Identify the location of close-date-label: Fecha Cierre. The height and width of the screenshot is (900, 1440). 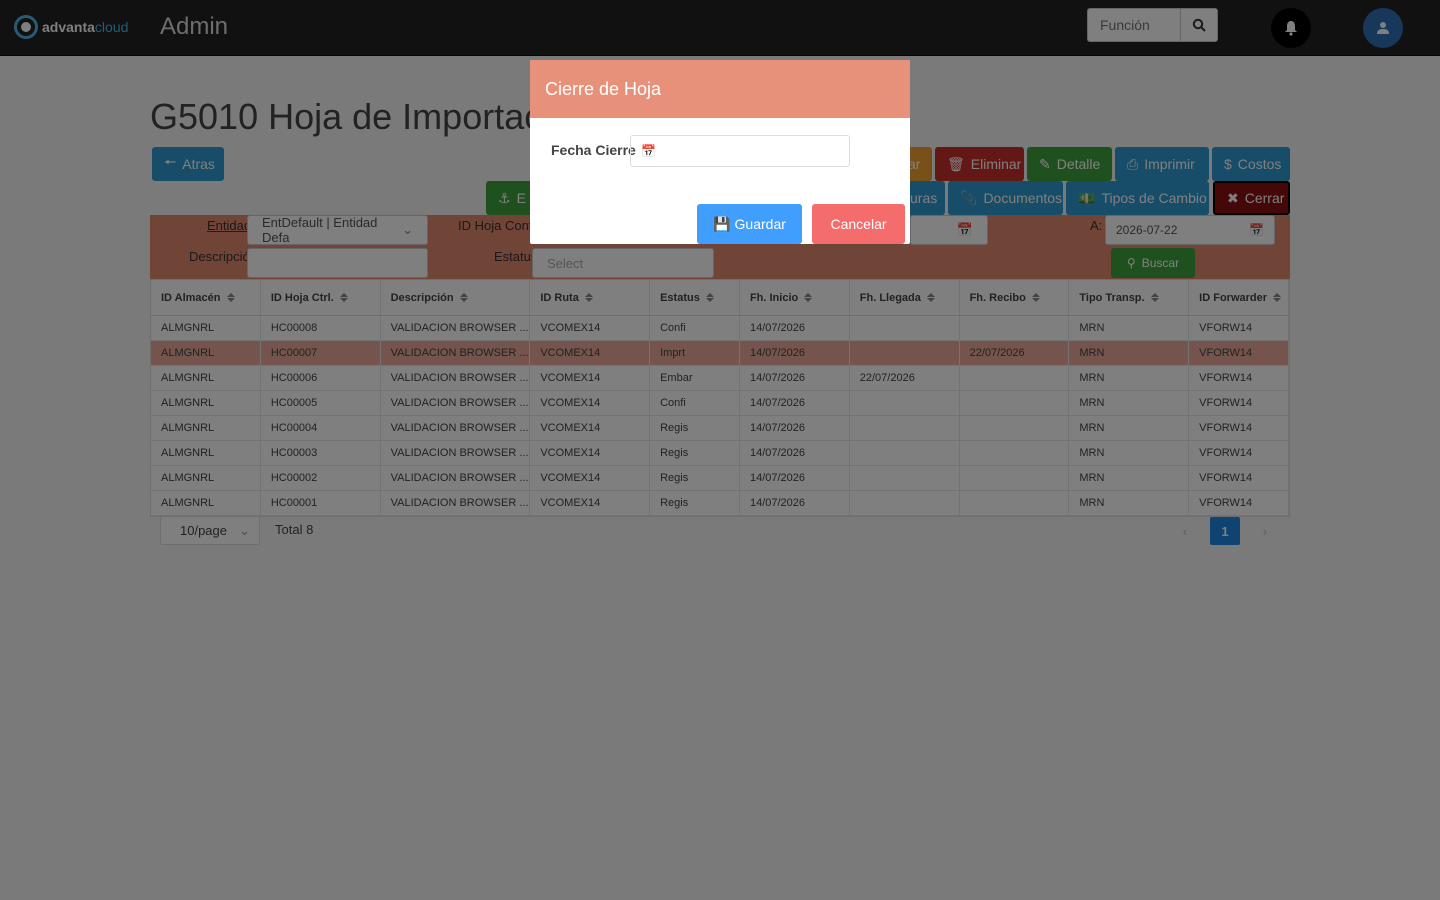
(593, 150).